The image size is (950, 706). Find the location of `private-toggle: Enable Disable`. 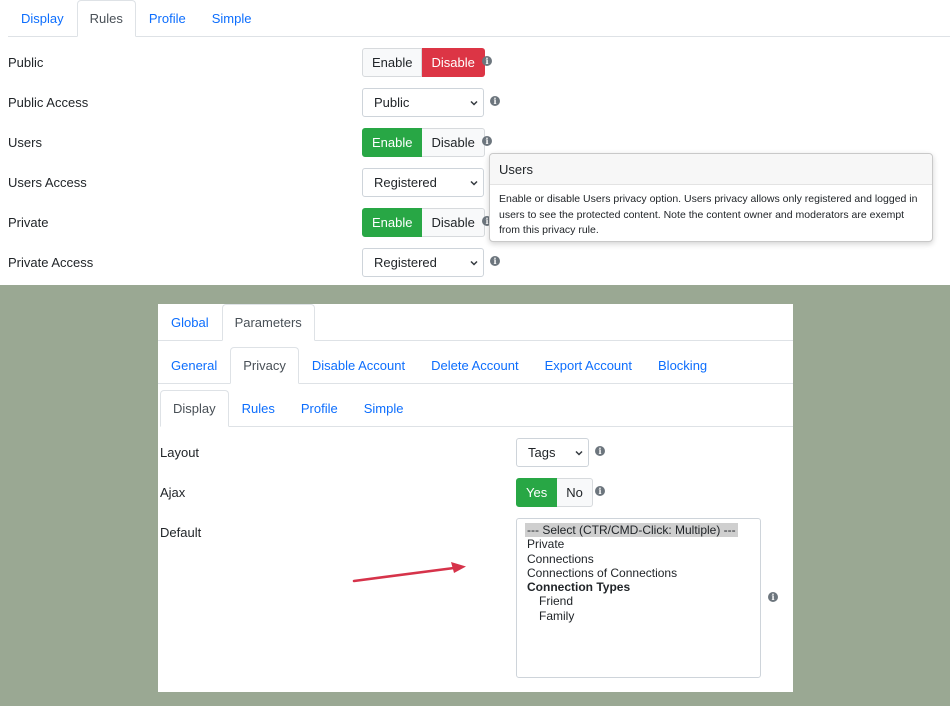

private-toggle: Enable Disable is located at coordinates (423, 222).